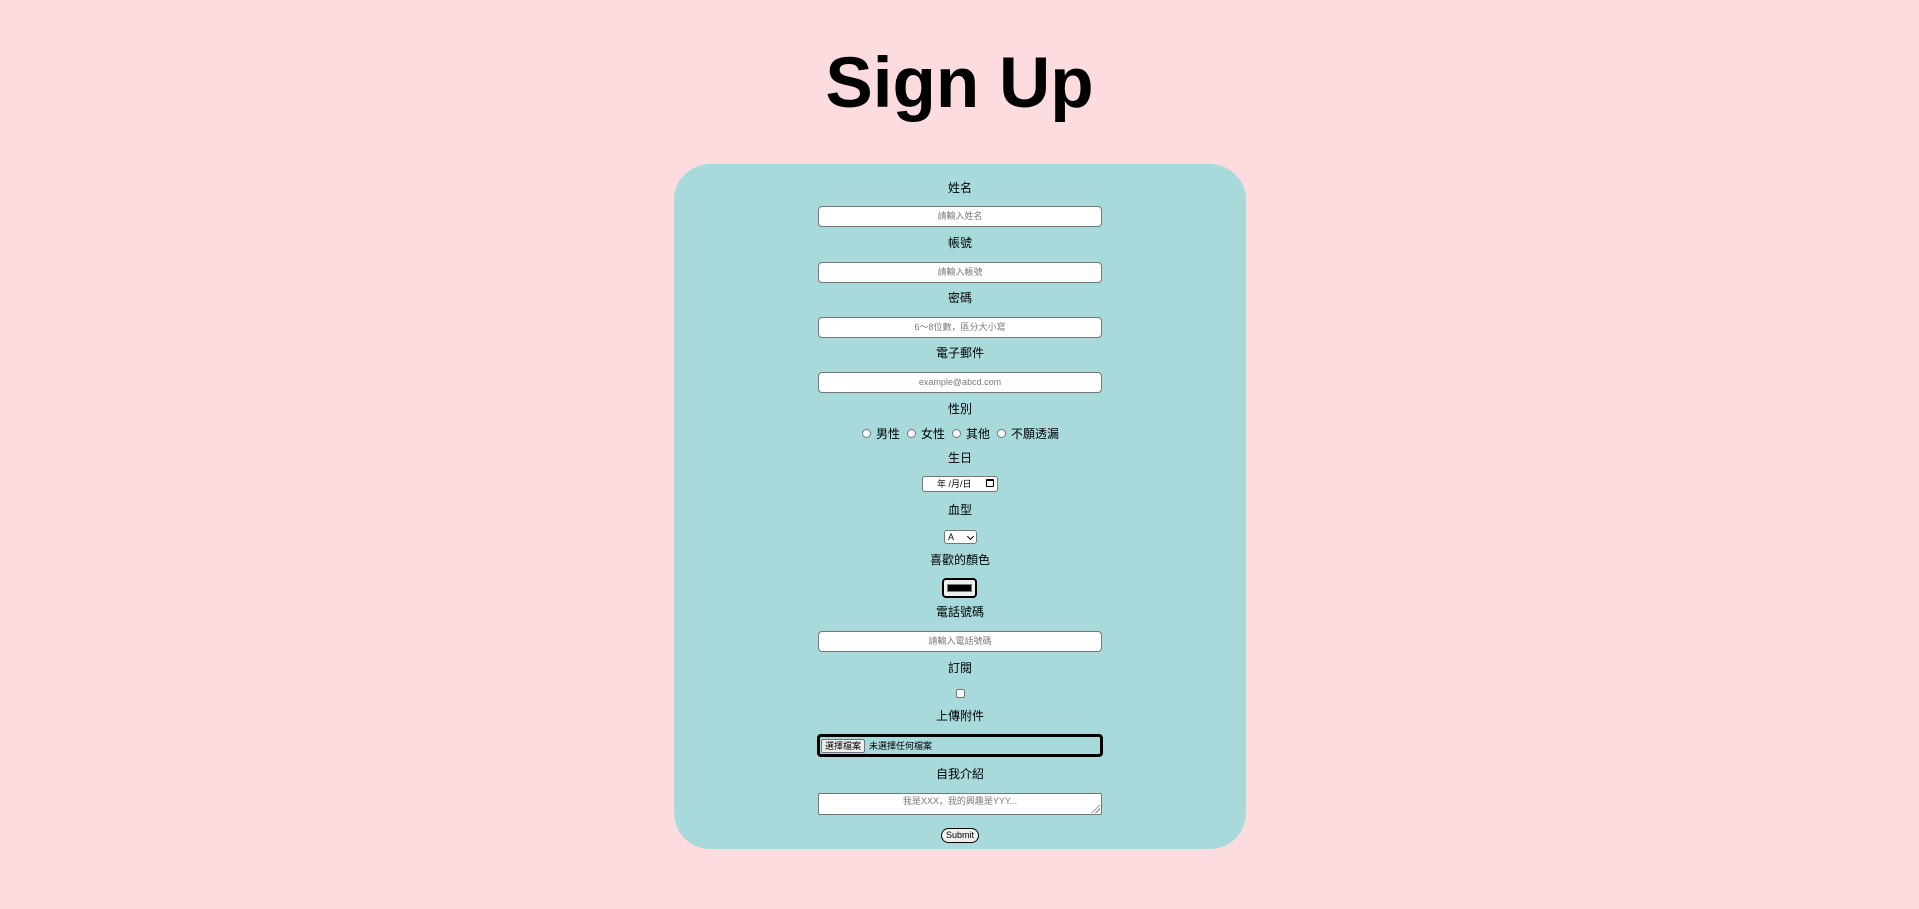 This screenshot has height=909, width=1919. What do you see at coordinates (959, 83) in the screenshot?
I see `page-title: Sign Up` at bounding box center [959, 83].